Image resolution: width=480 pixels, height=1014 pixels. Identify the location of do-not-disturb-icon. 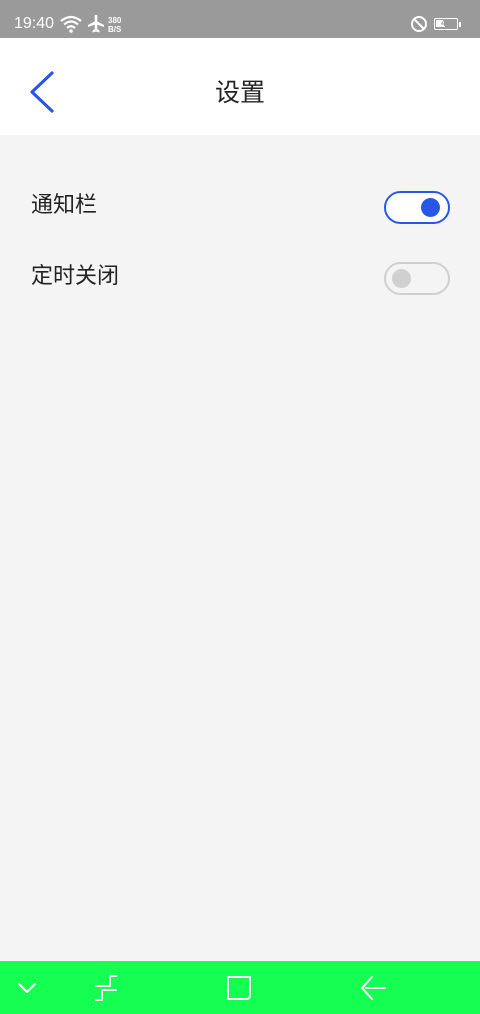
(419, 26).